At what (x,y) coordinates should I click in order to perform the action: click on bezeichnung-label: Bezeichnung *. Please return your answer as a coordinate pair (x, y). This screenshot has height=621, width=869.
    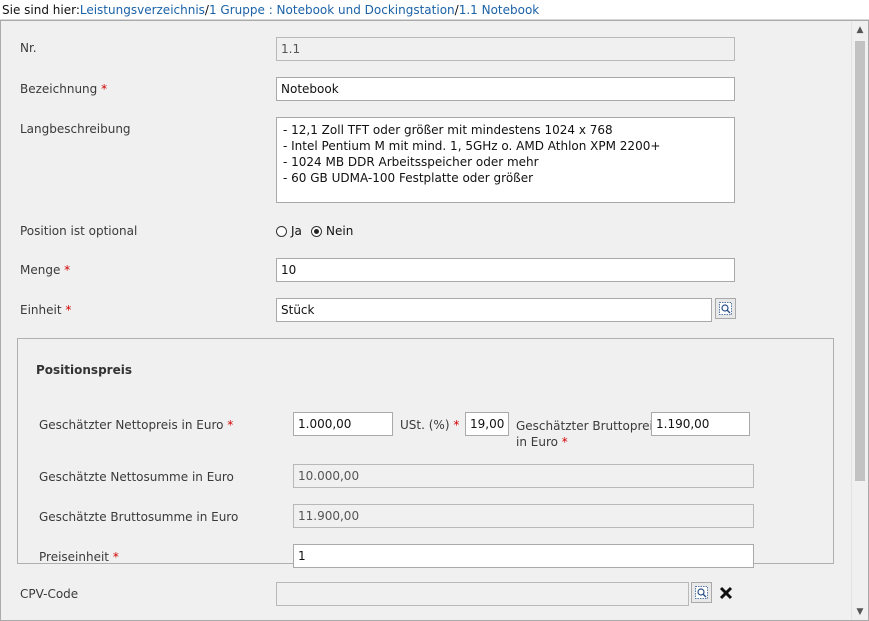
    Looking at the image, I should click on (63, 89).